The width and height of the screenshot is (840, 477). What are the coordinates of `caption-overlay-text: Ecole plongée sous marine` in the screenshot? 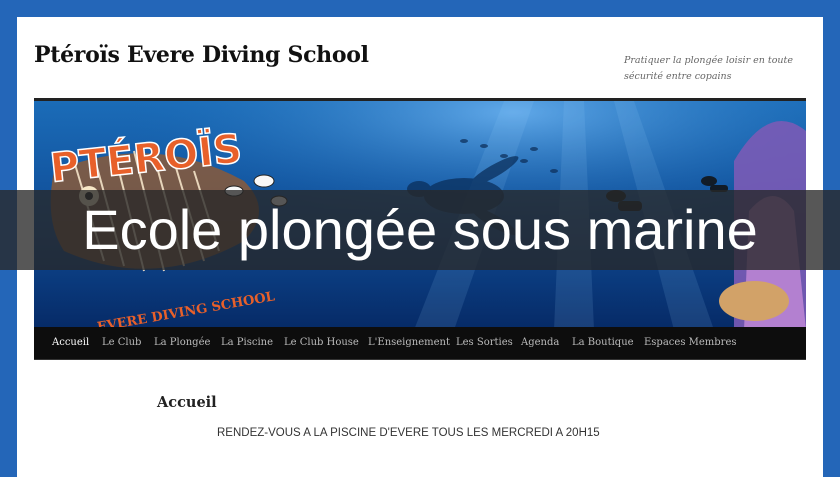 It's located at (420, 229).